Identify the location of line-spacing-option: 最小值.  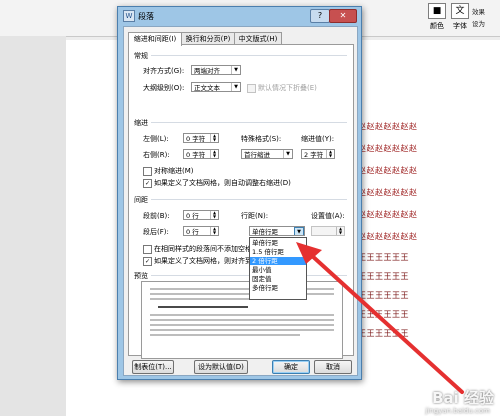
(278, 270).